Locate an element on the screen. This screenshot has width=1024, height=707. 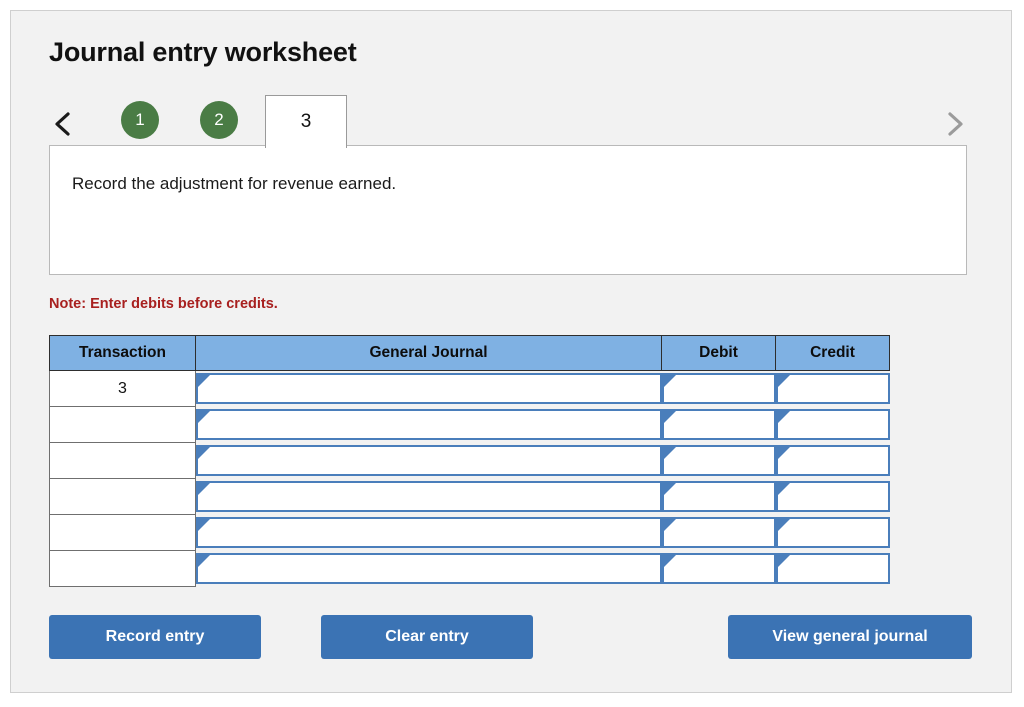
column-header-general-journal: General Journal is located at coordinates (428, 353).